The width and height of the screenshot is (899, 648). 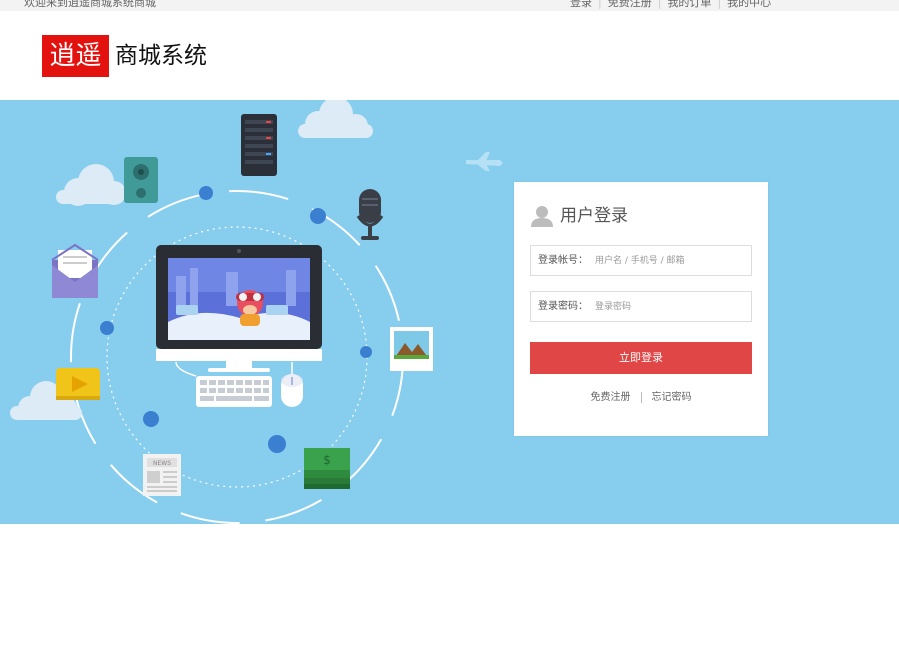 What do you see at coordinates (370, 214) in the screenshot?
I see `microphone-icon` at bounding box center [370, 214].